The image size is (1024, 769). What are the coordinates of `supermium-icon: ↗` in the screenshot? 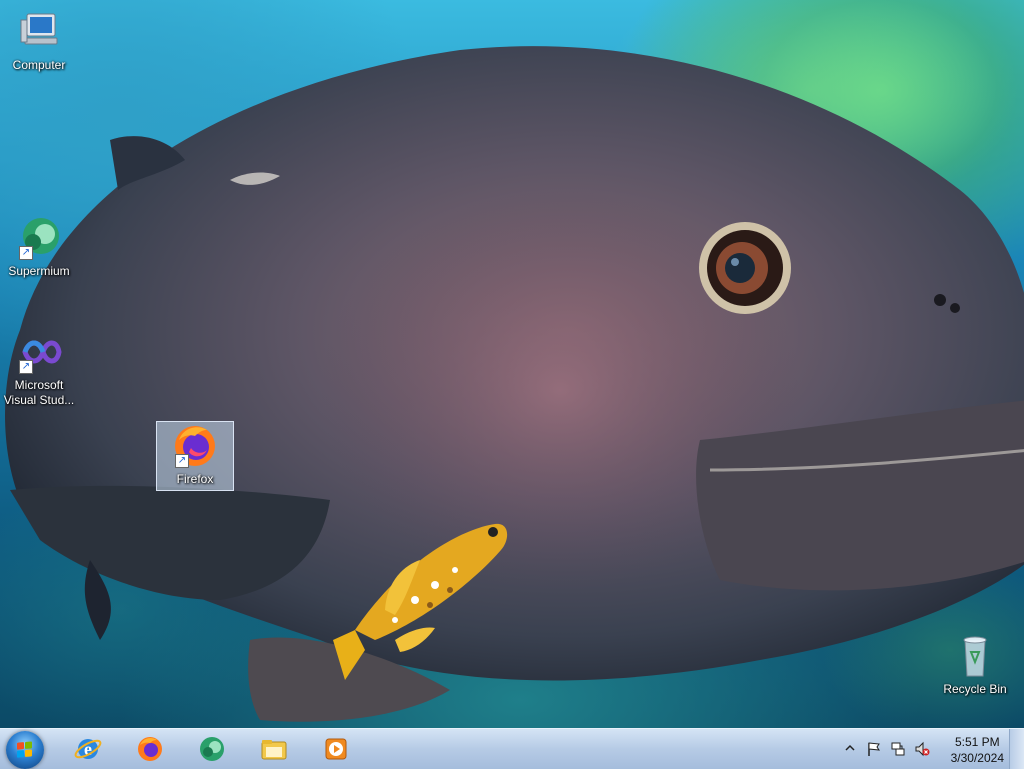 It's located at (39, 238).